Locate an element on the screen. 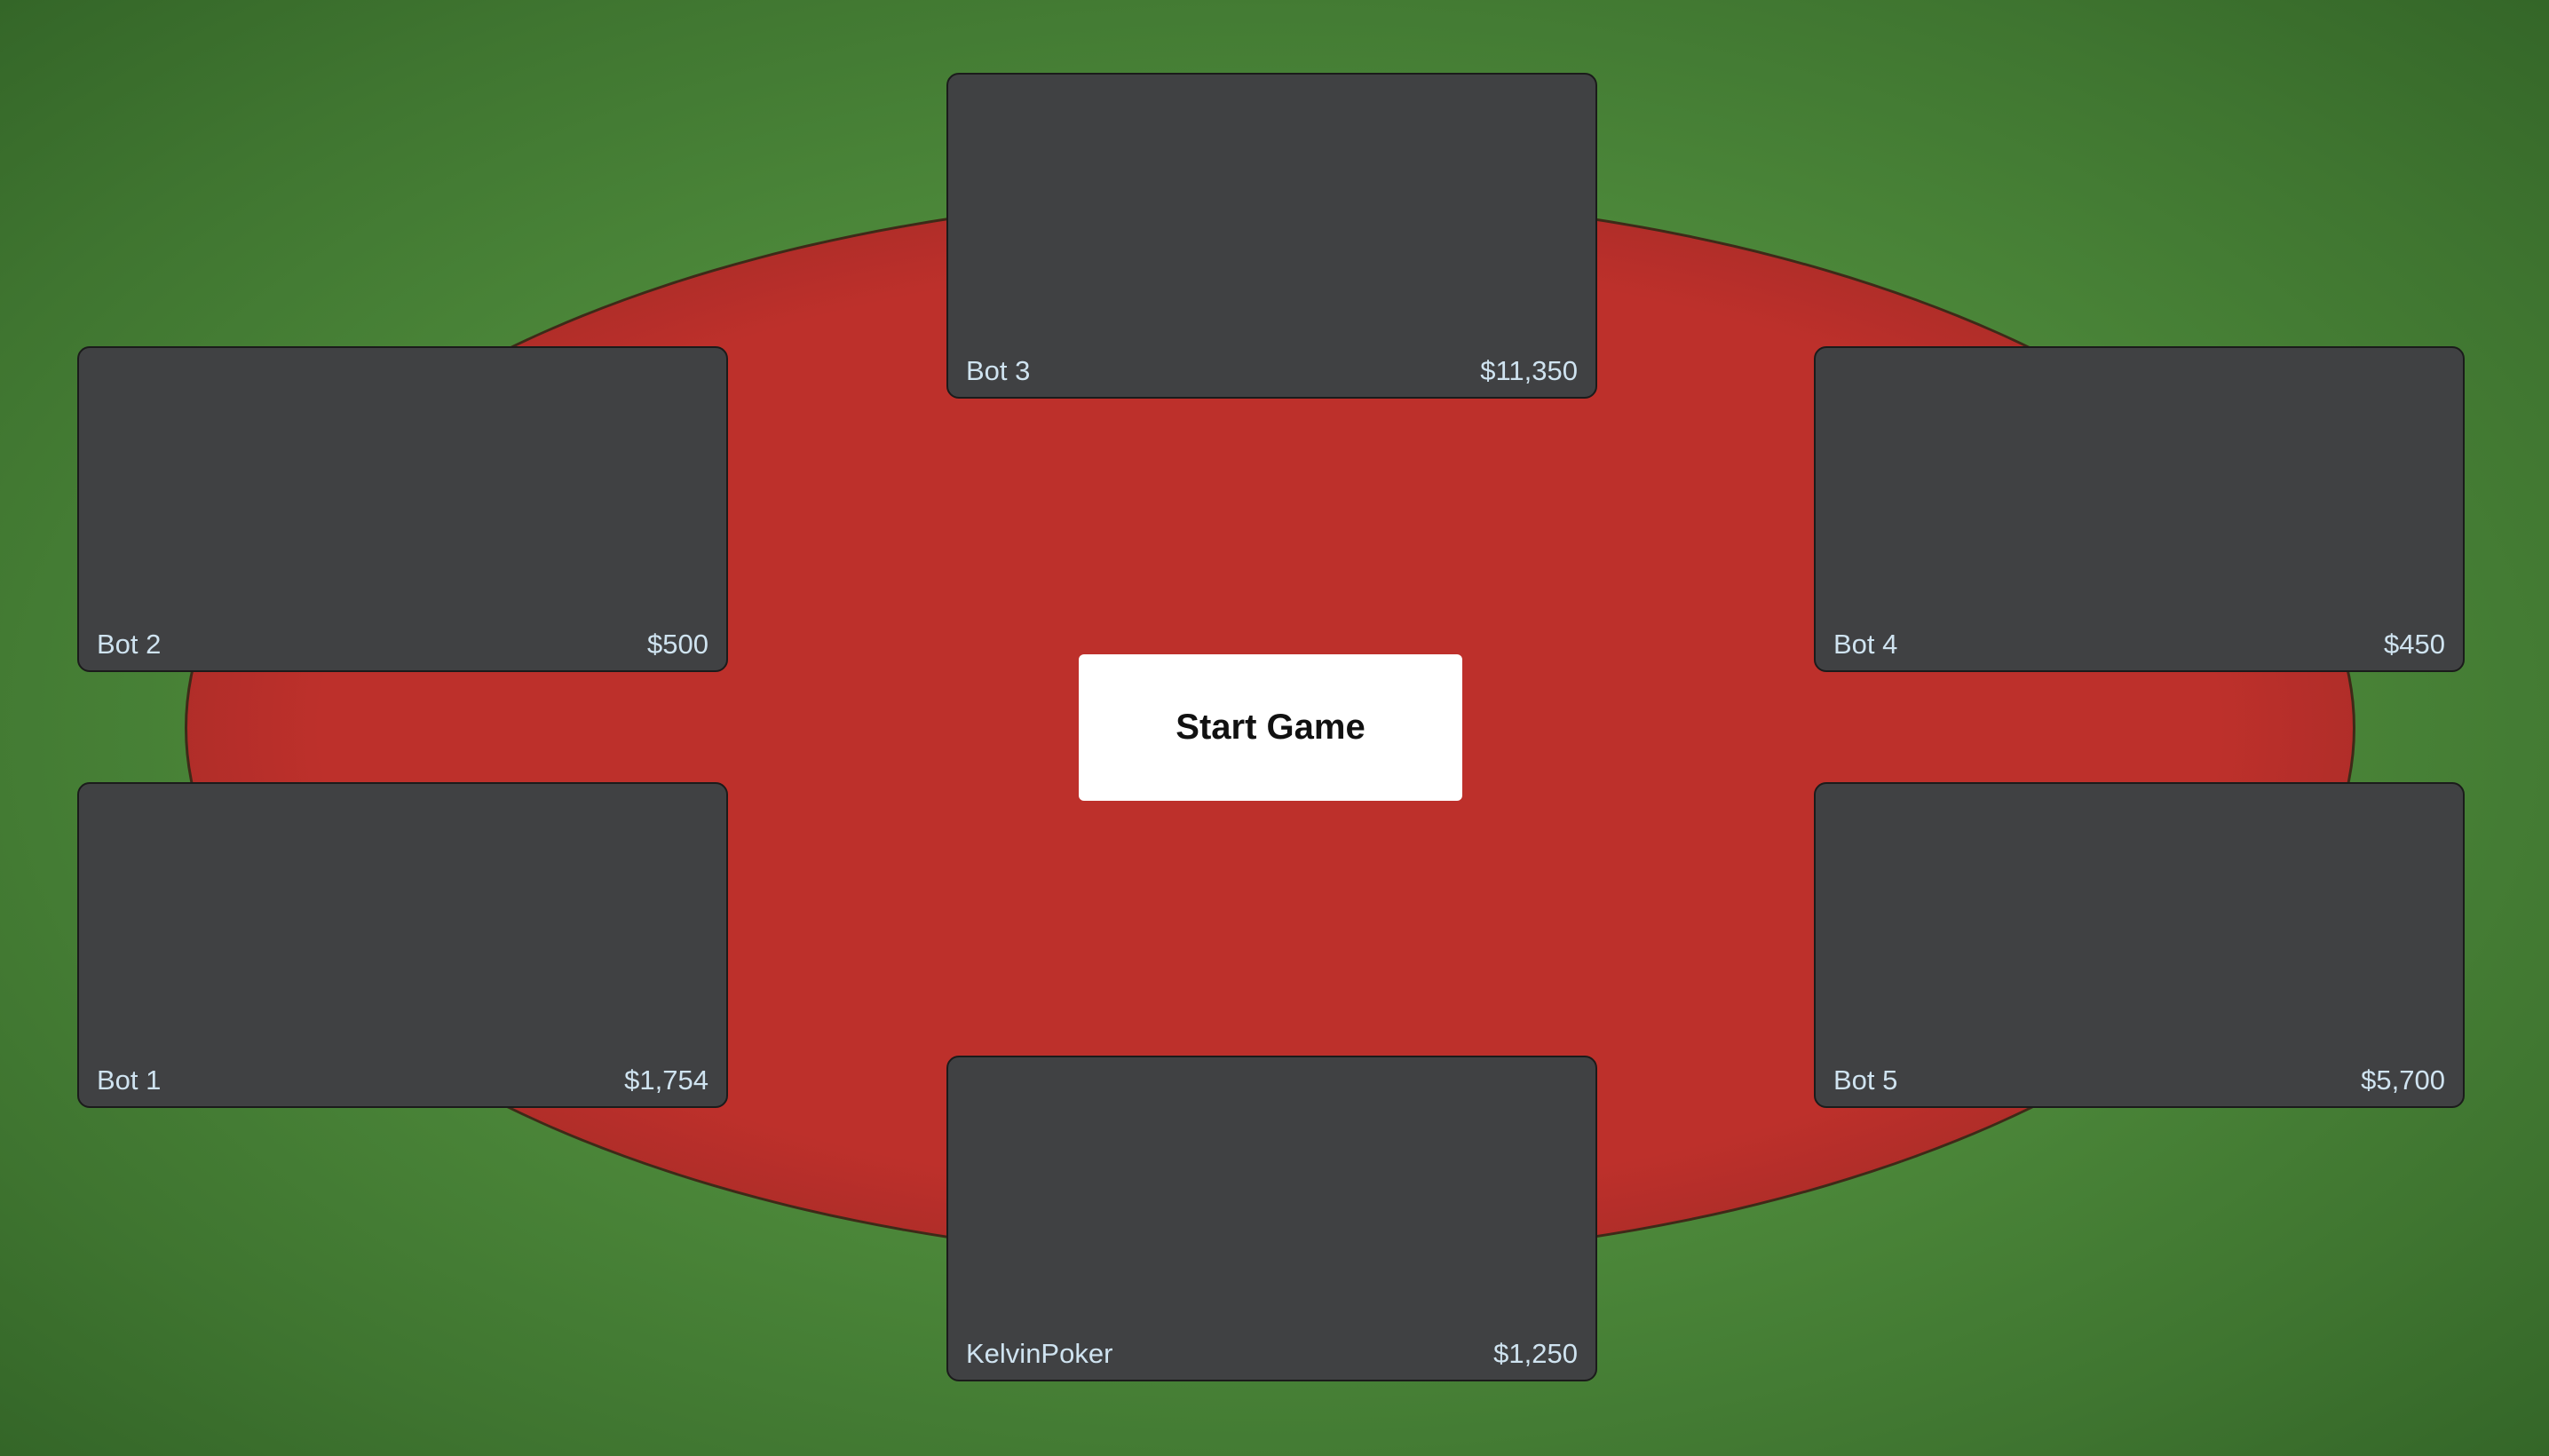  seat-bot-3: Bot 3 $11,350 is located at coordinates (1271, 236).